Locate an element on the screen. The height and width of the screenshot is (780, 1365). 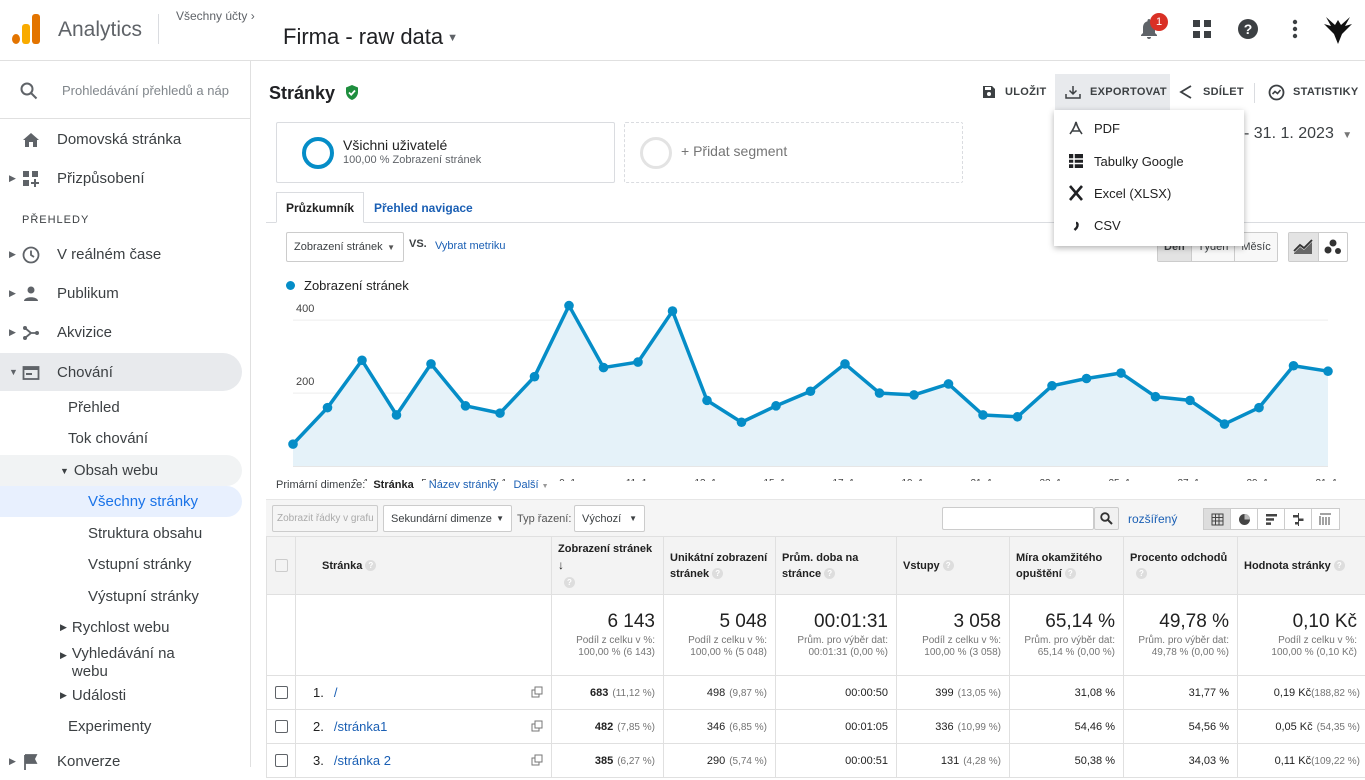
metric-select-value: Zobrazení stránek is located at coordinates (338, 247).